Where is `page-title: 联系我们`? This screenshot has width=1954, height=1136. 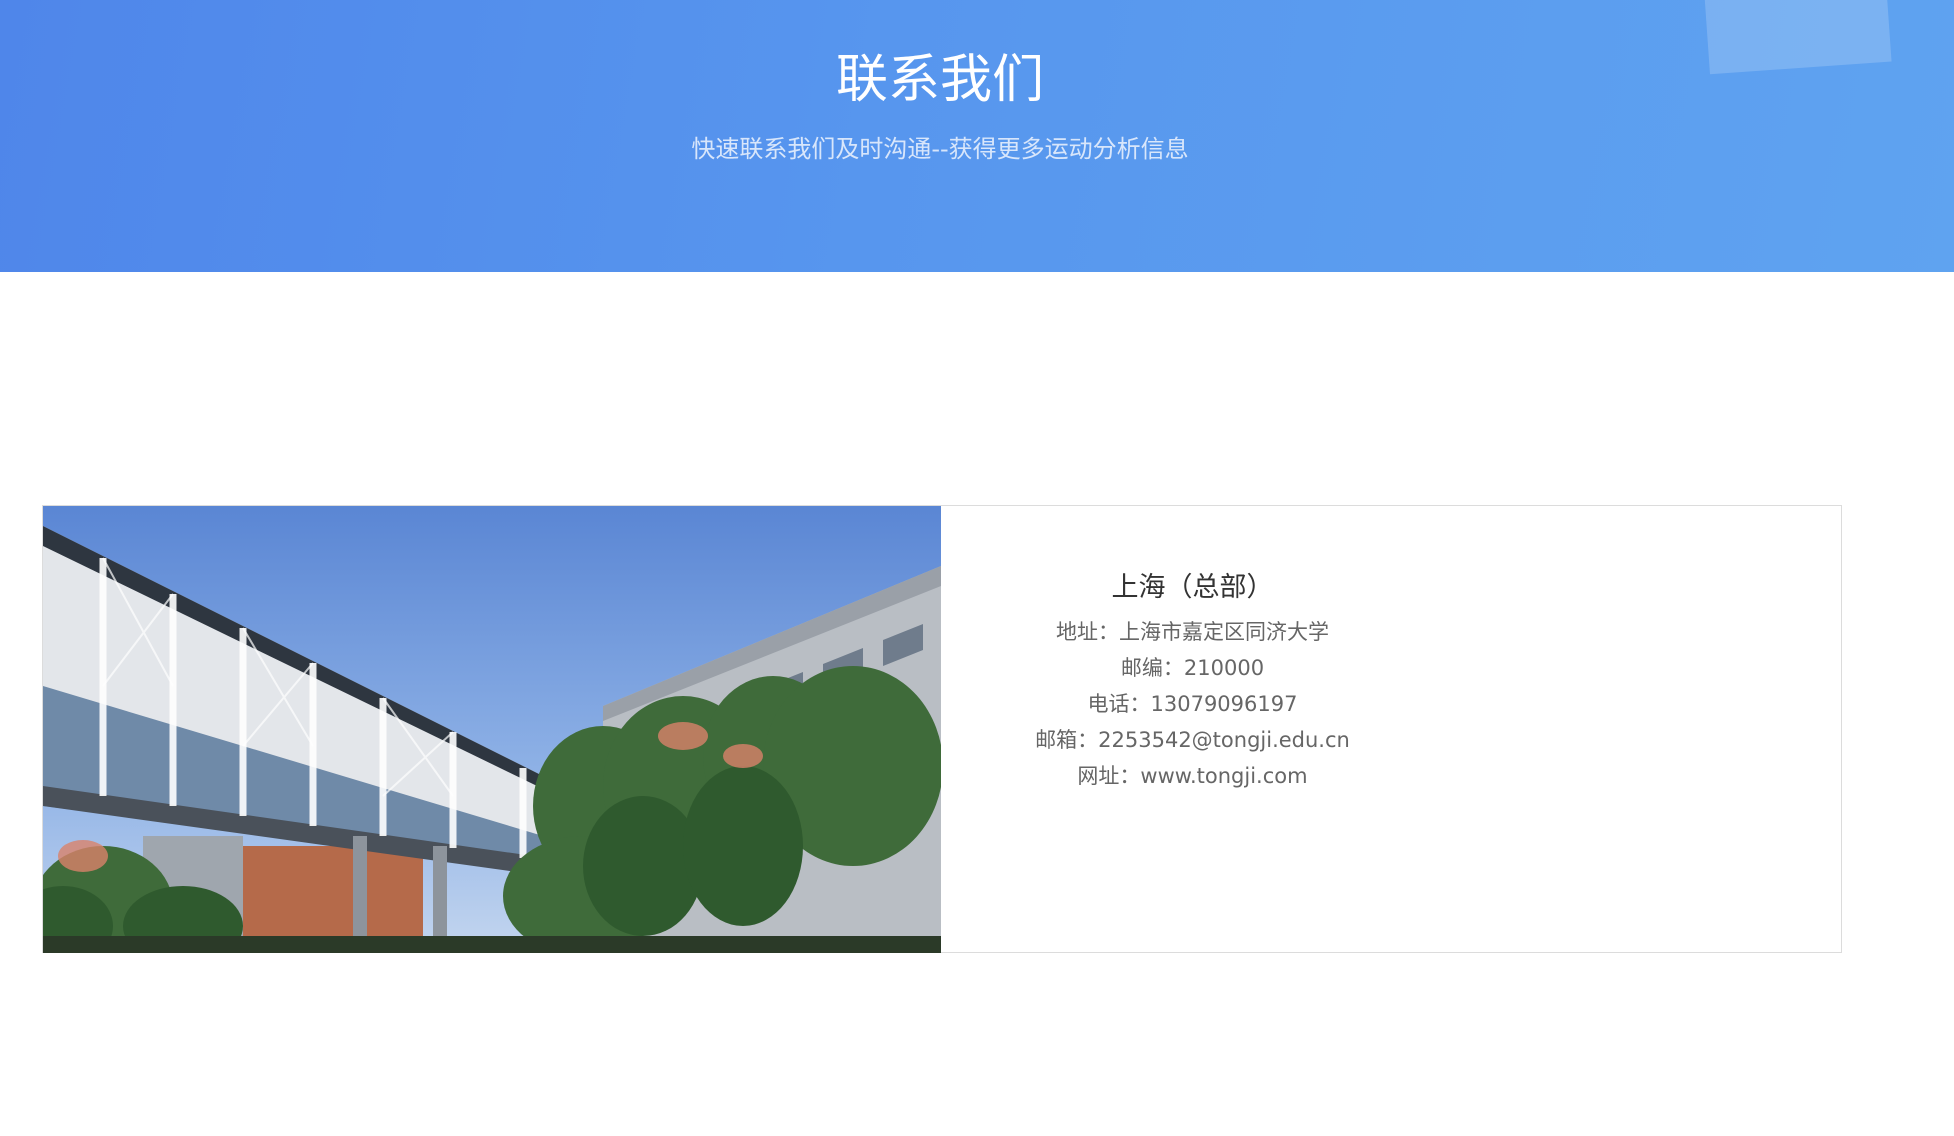
page-title: 联系我们 is located at coordinates (939, 80).